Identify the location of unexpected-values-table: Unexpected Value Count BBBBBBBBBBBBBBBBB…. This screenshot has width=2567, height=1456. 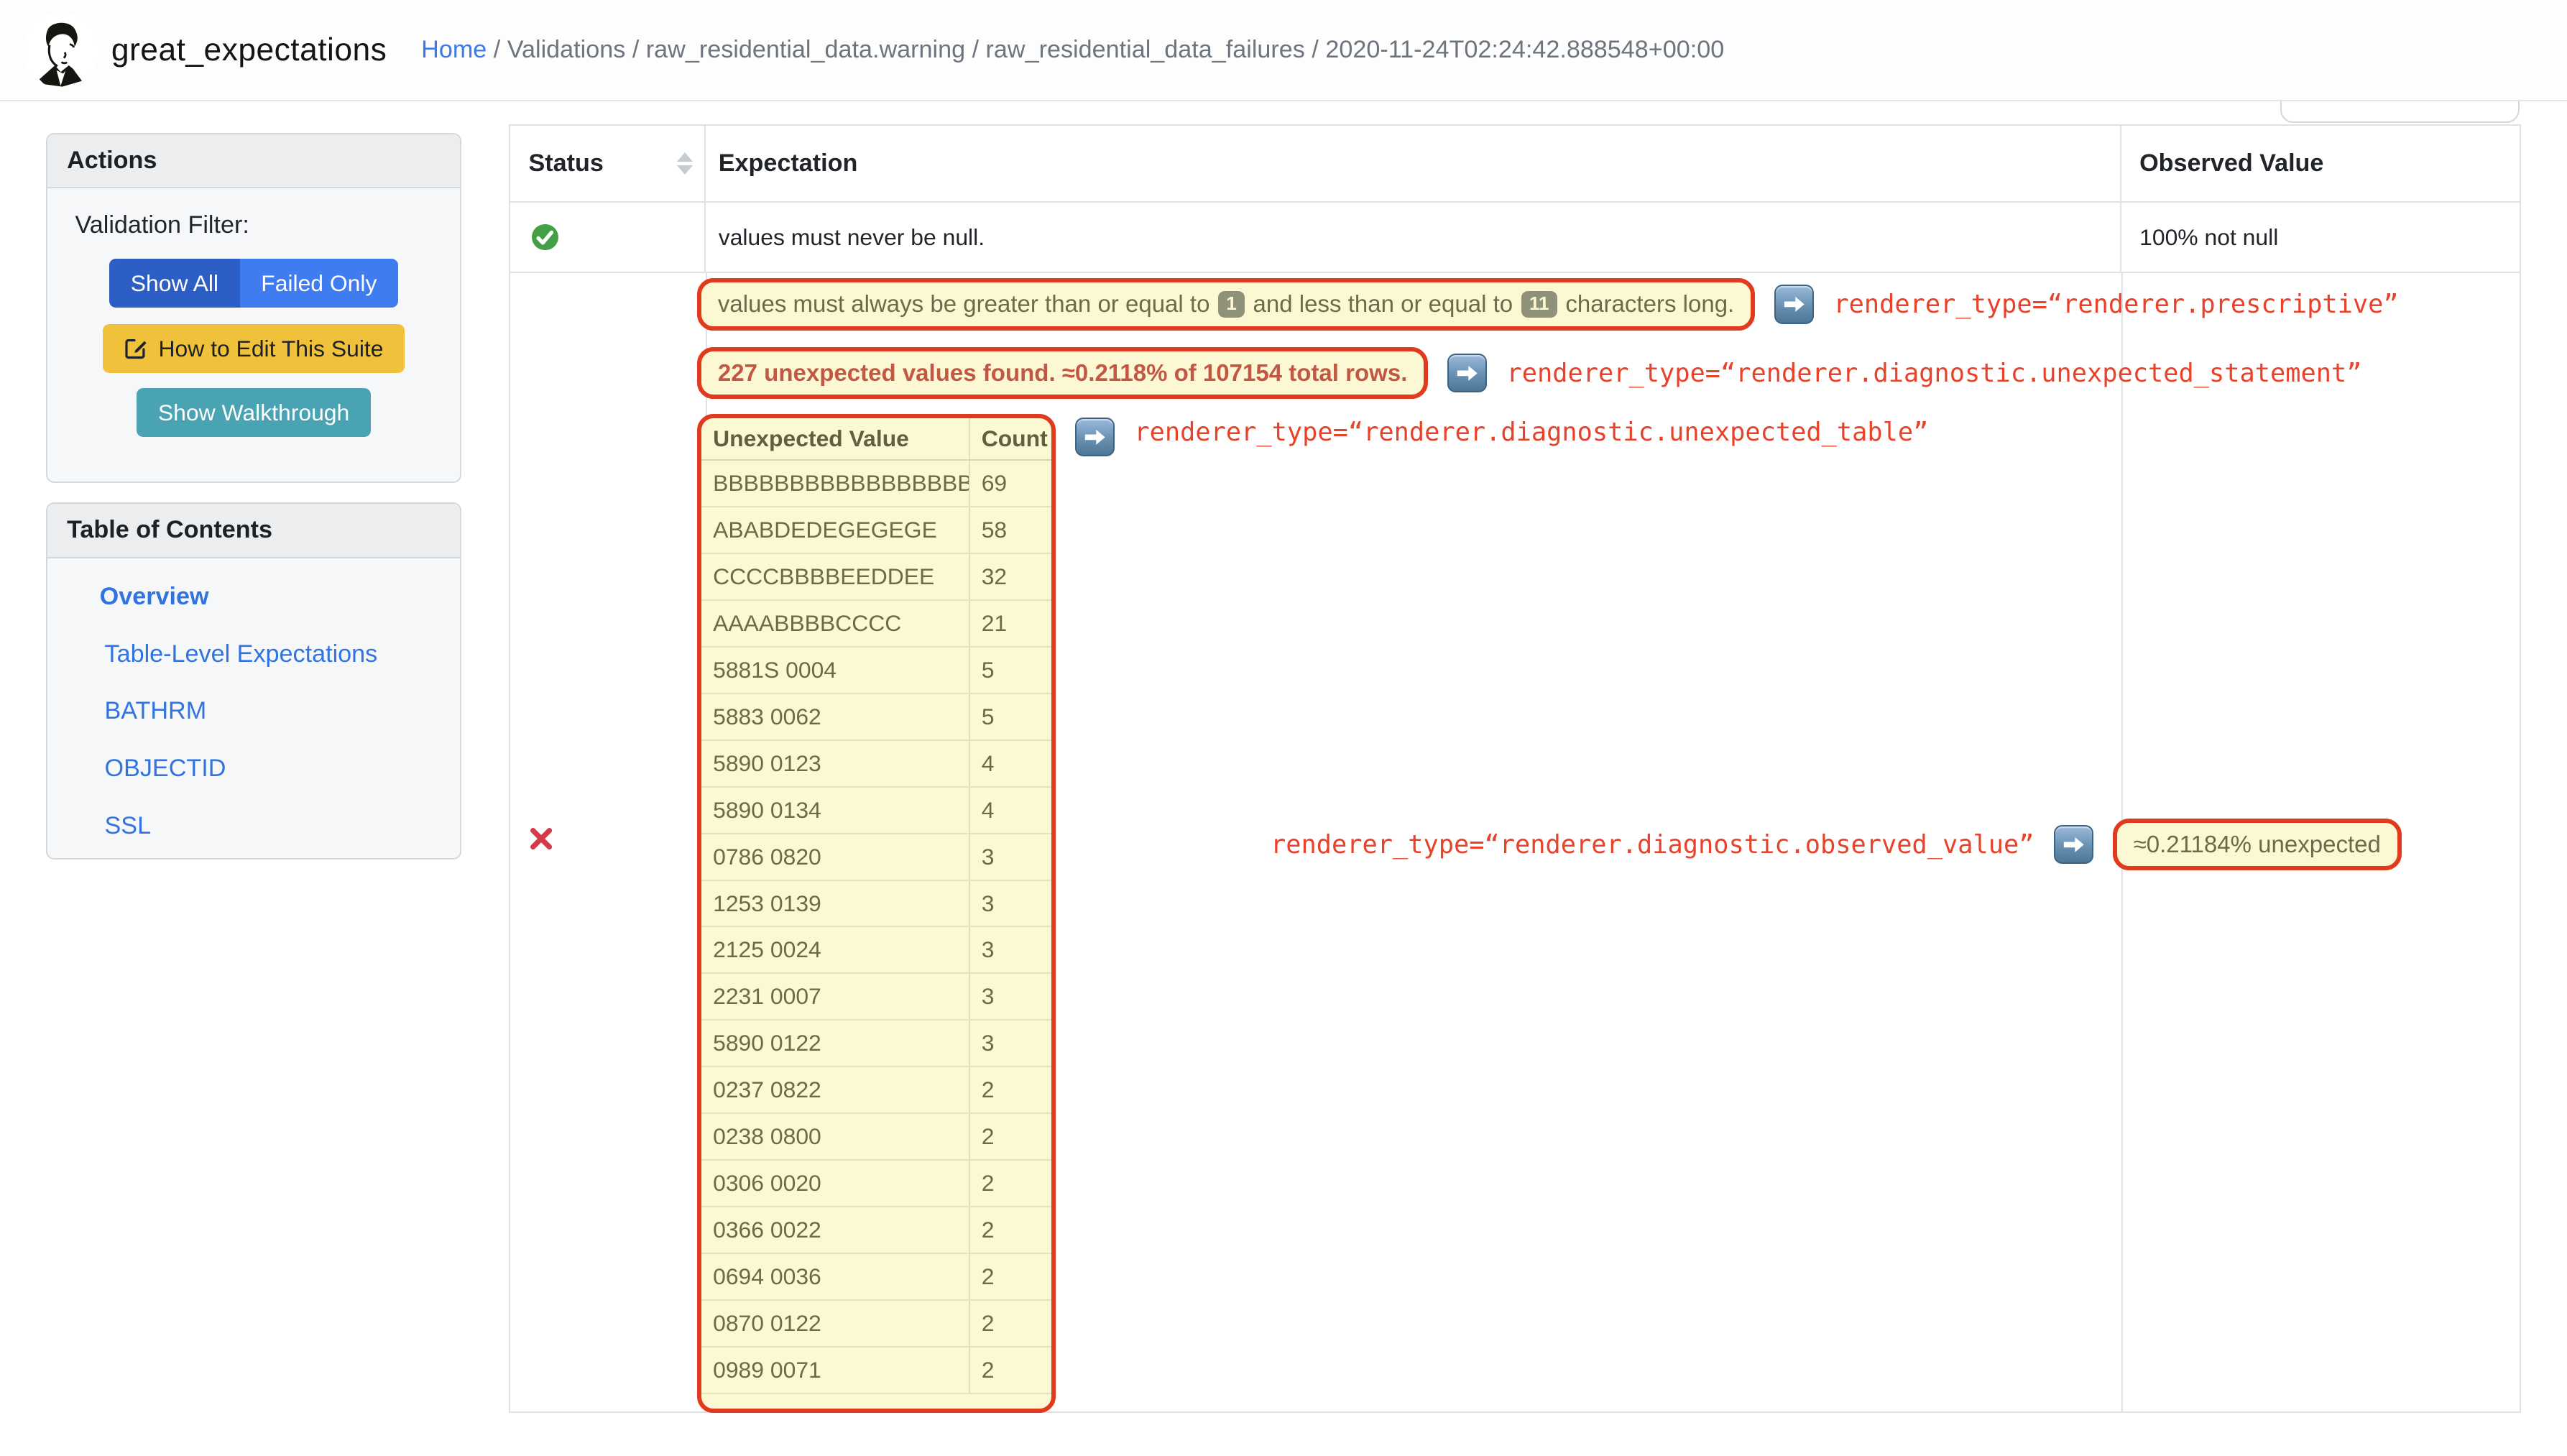
(877, 914).